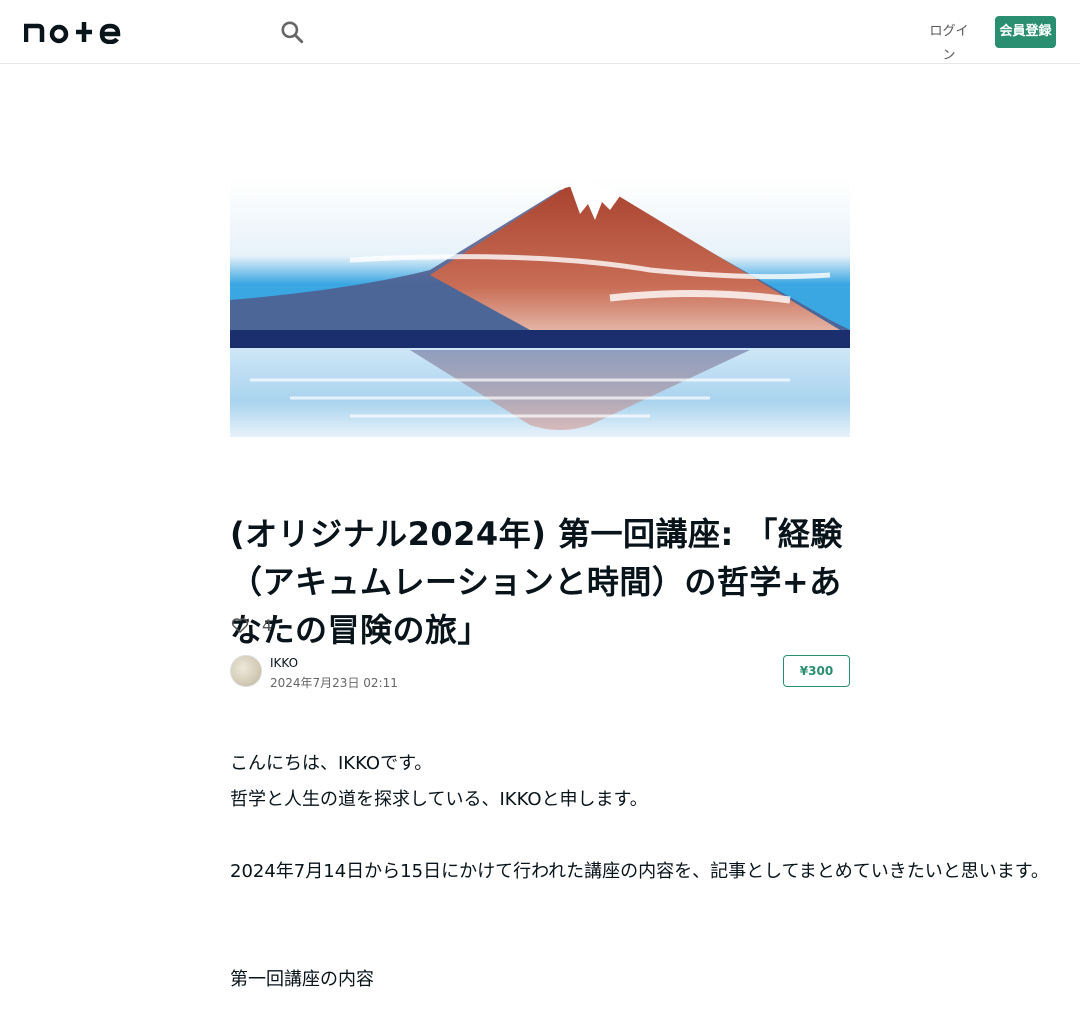  Describe the element at coordinates (540, 672) in the screenshot. I see `author-row: IKKO 2024年7月23日 02:11 ¥300` at that location.